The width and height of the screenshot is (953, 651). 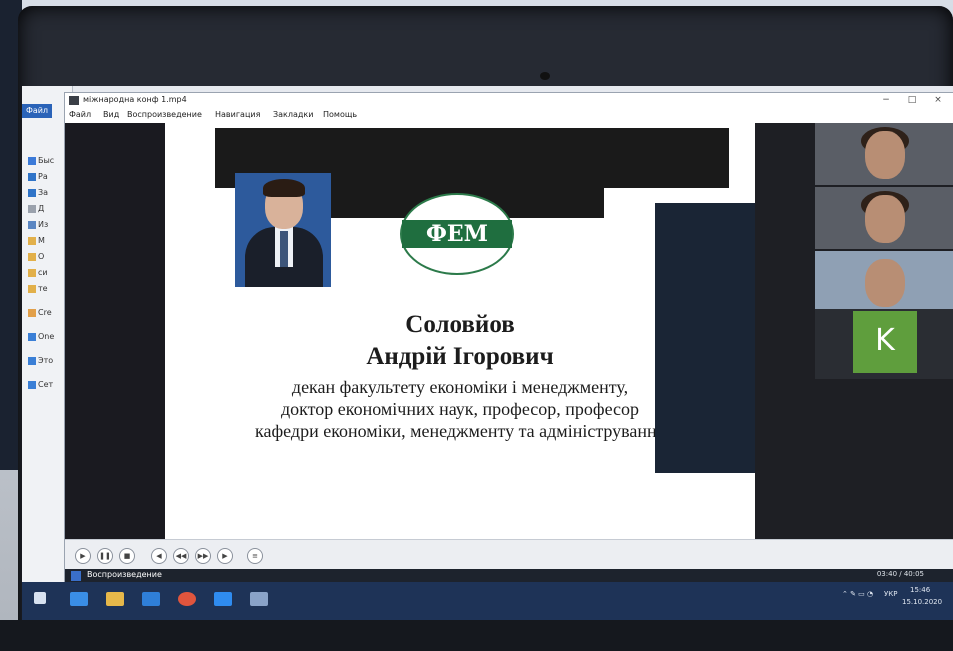 I want to click on chrome-icon, so click(x=187, y=599).